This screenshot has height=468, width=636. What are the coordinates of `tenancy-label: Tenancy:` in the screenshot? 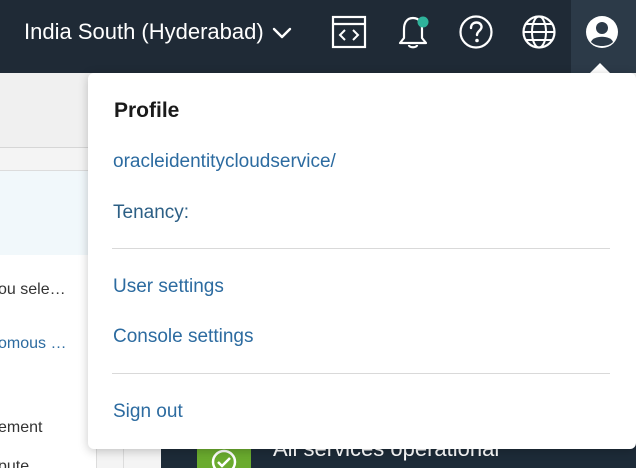 It's located at (151, 212).